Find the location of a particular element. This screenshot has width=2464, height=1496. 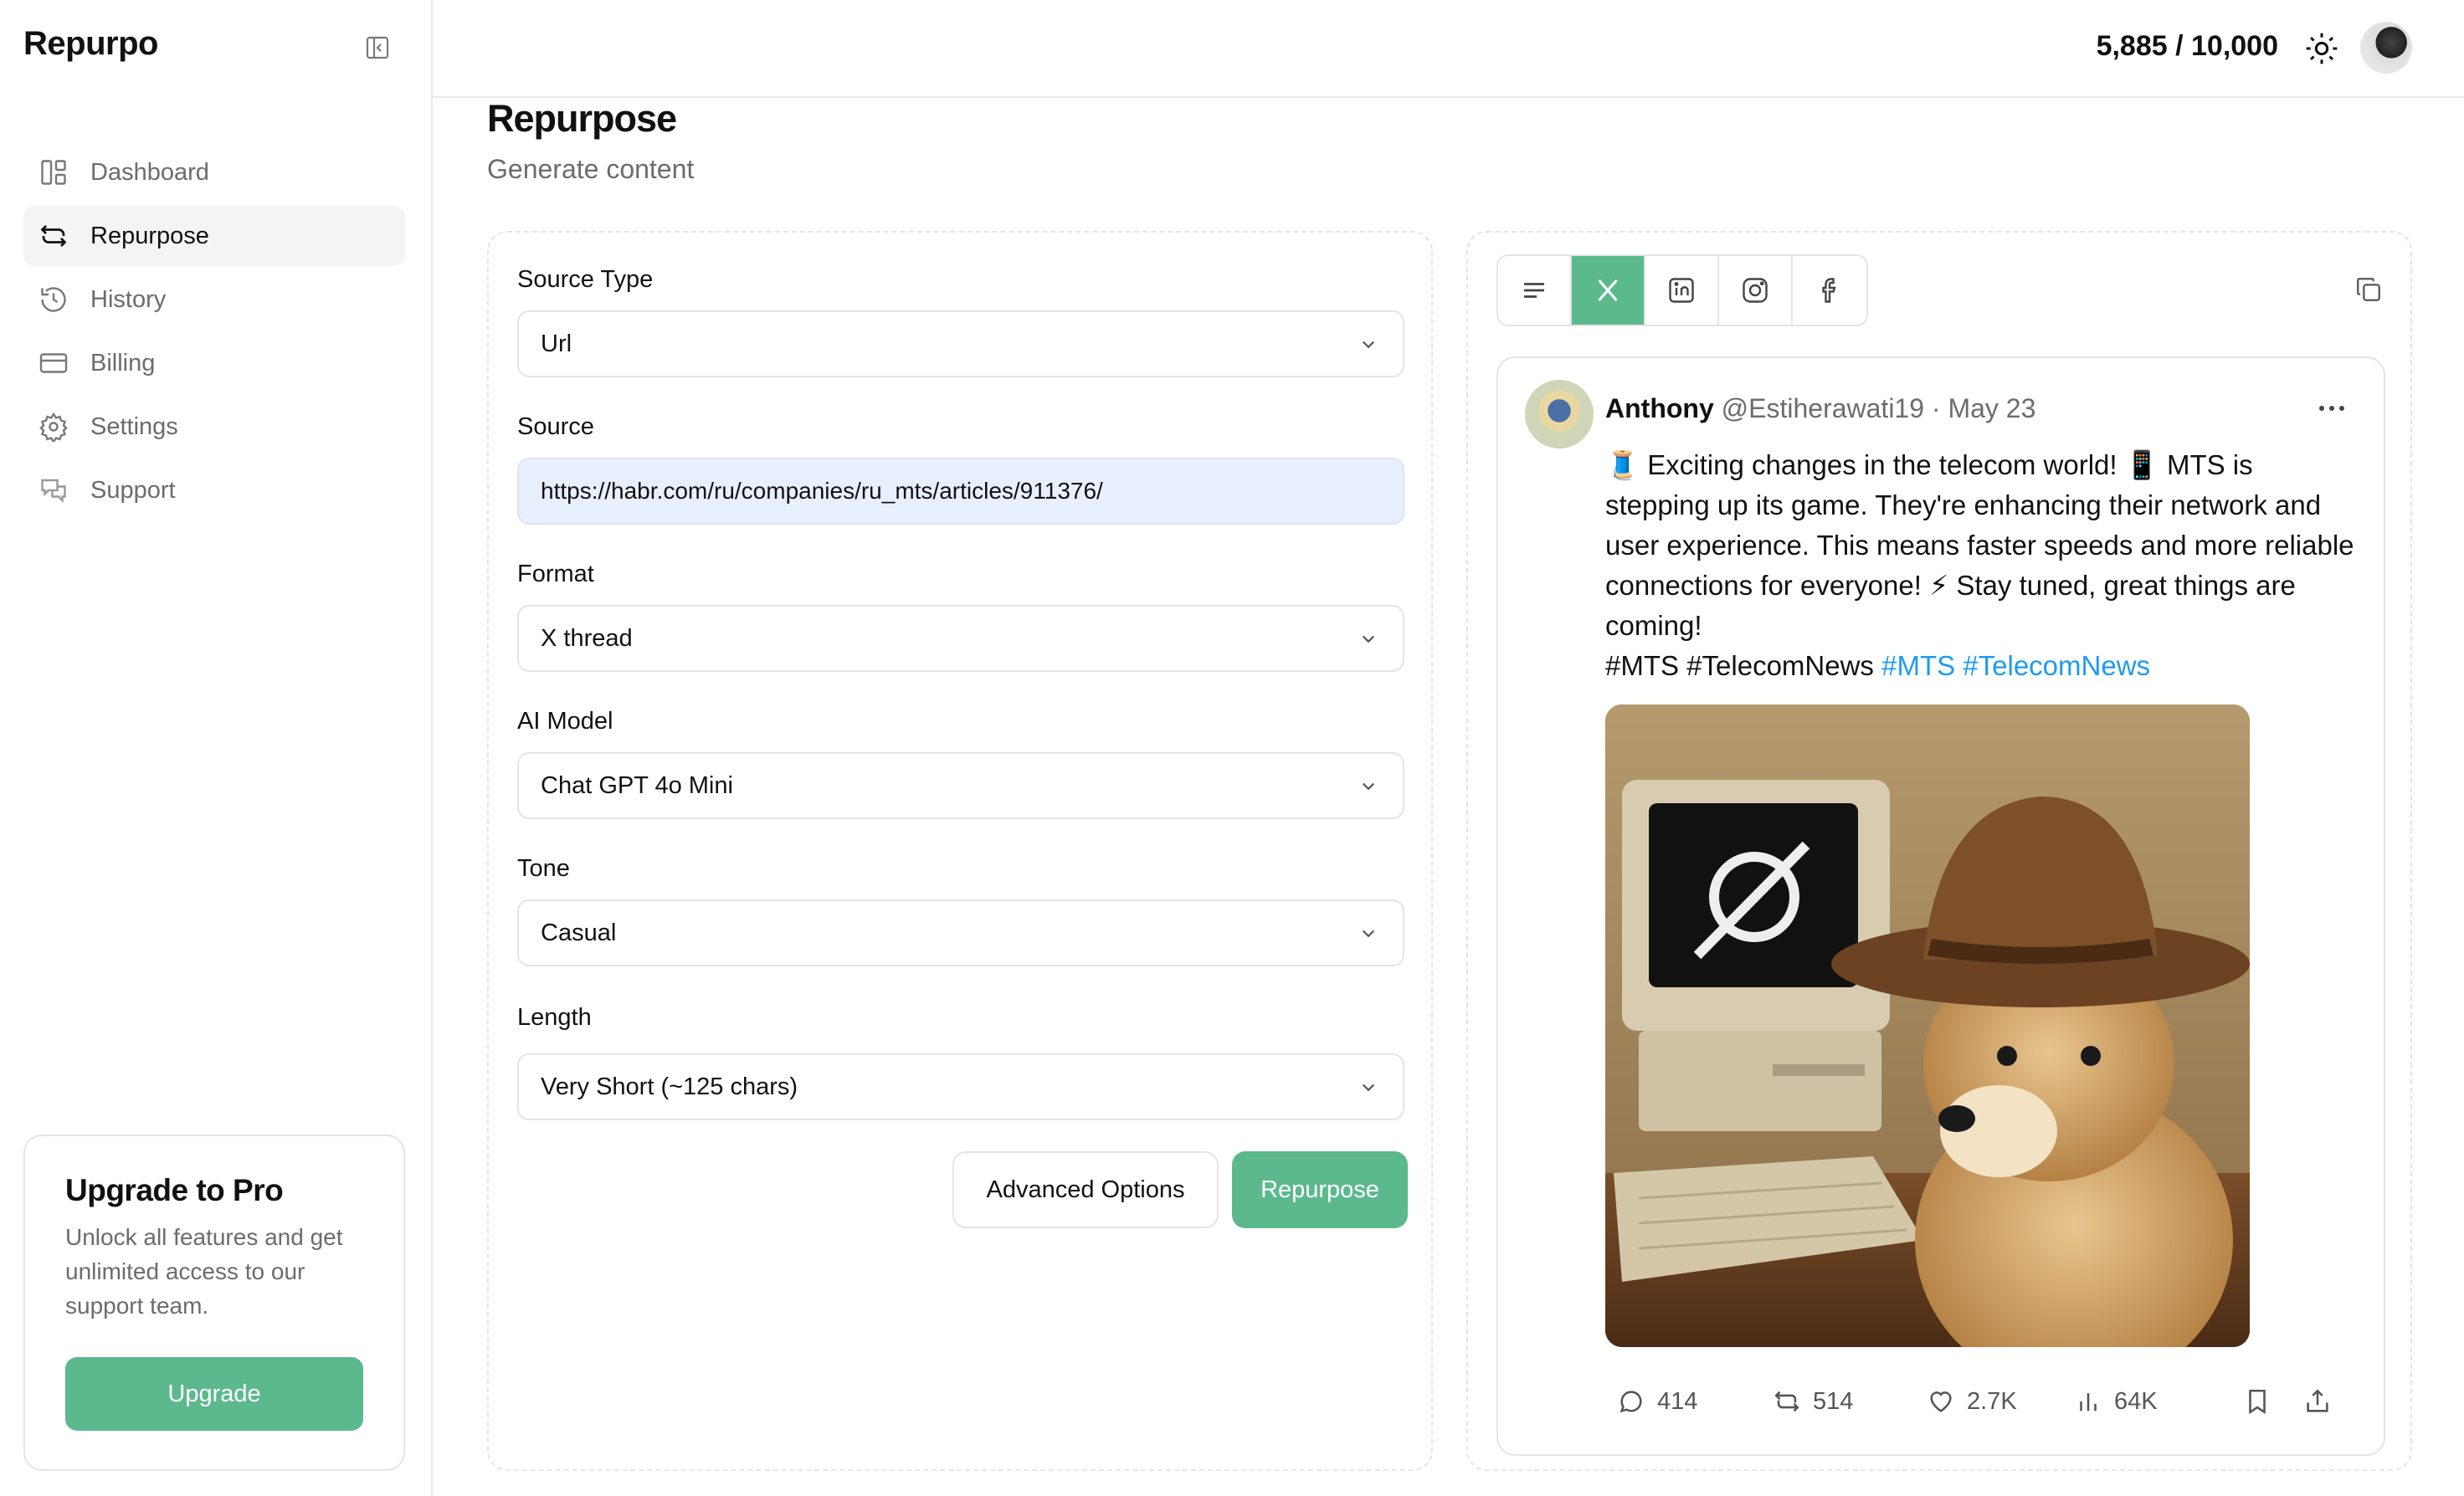

sidebar-item-label: History is located at coordinates (128, 299).